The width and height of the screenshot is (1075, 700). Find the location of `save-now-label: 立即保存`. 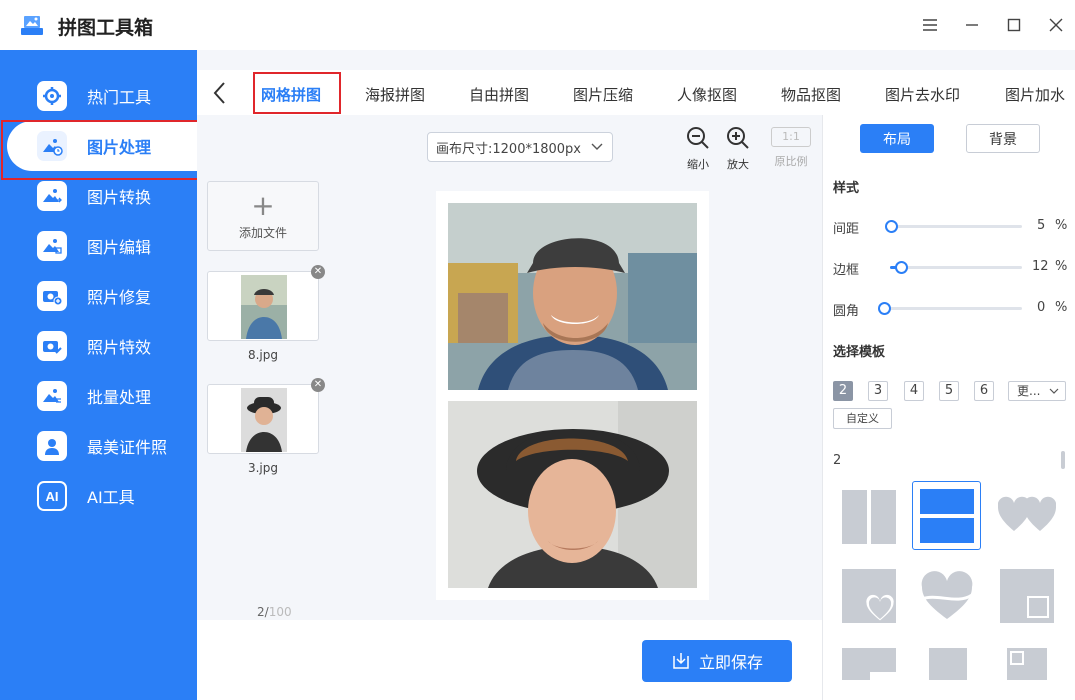

save-now-label: 立即保存 is located at coordinates (730, 662).